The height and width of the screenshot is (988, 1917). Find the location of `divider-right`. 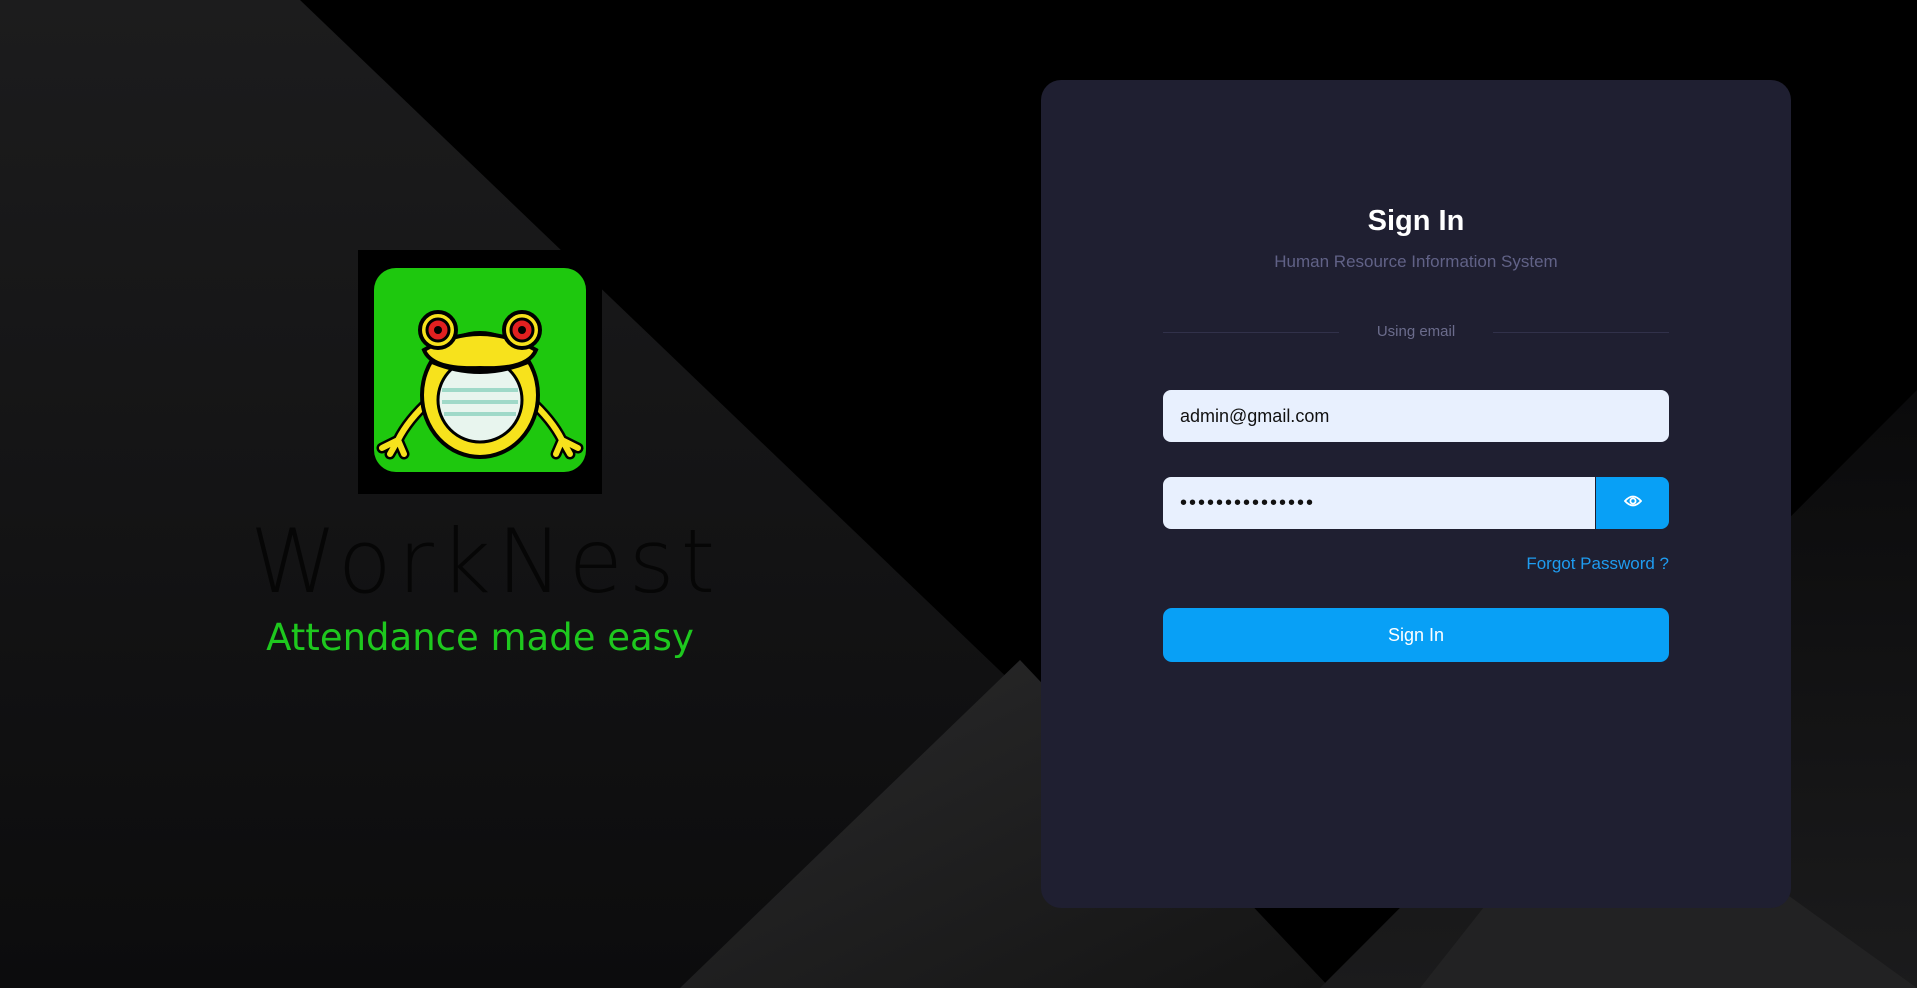

divider-right is located at coordinates (1581, 332).